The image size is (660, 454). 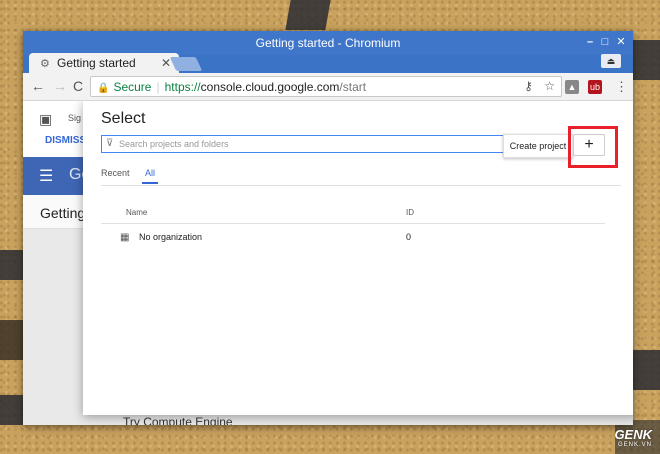 What do you see at coordinates (353, 236) in the screenshot?
I see `table-row: ▦ No organization 0` at bounding box center [353, 236].